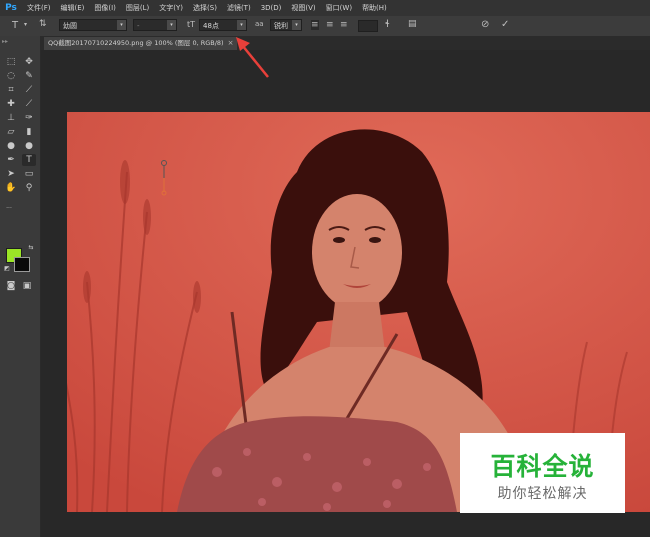 The width and height of the screenshot is (650, 537). Describe the element at coordinates (191, 24) in the screenshot. I see `font-size-icon: tT` at that location.